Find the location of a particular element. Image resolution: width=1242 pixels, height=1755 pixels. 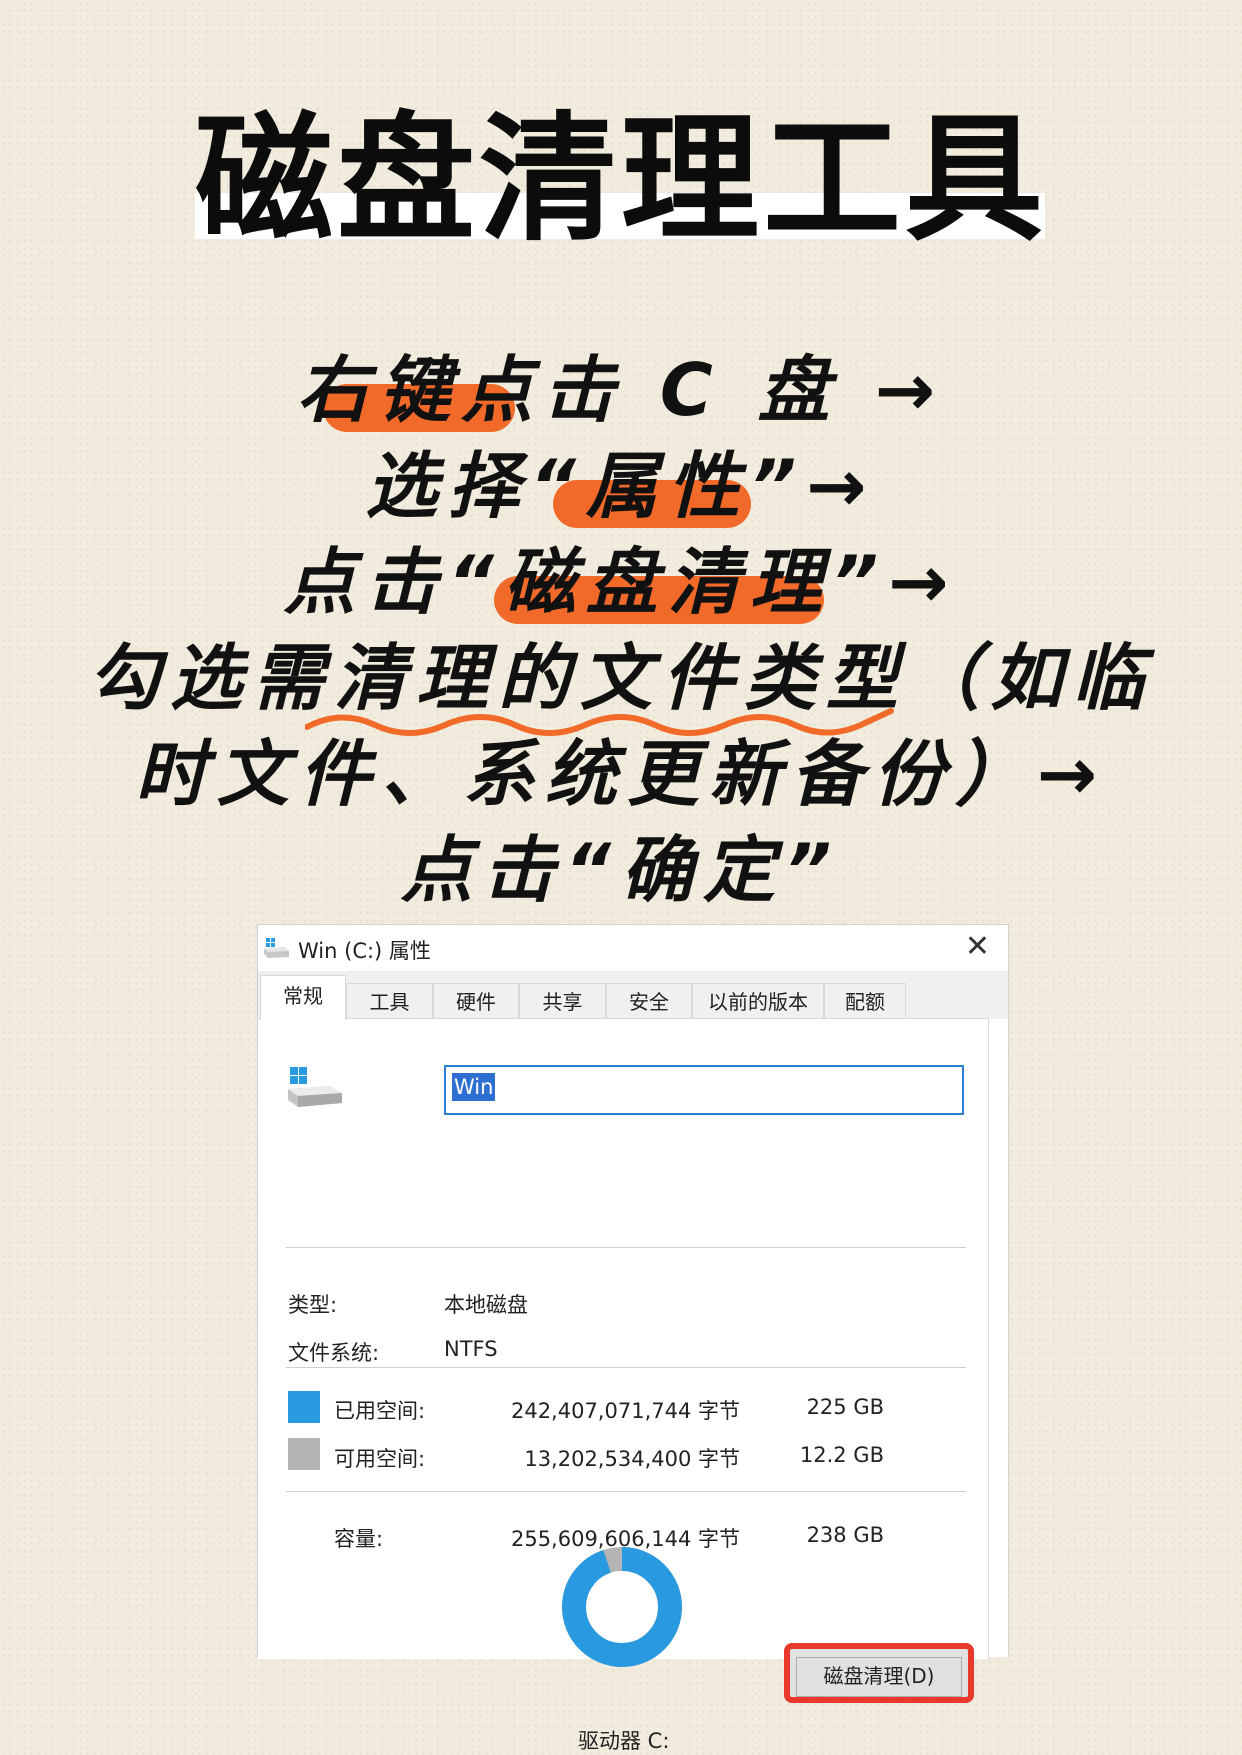

dialog-title: Win (C:) 属性 is located at coordinates (364, 951).